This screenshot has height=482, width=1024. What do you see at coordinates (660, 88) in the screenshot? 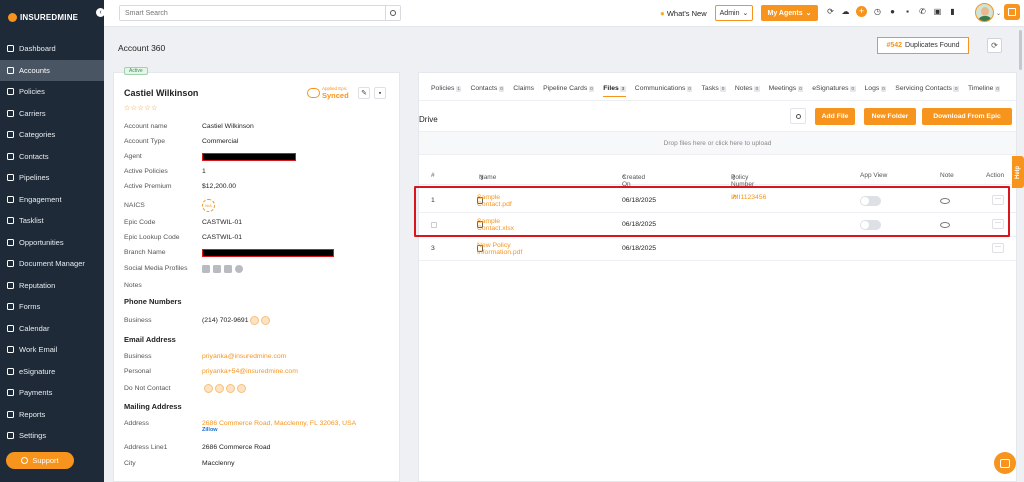
I see `tab-label: Communications` at bounding box center [660, 88].